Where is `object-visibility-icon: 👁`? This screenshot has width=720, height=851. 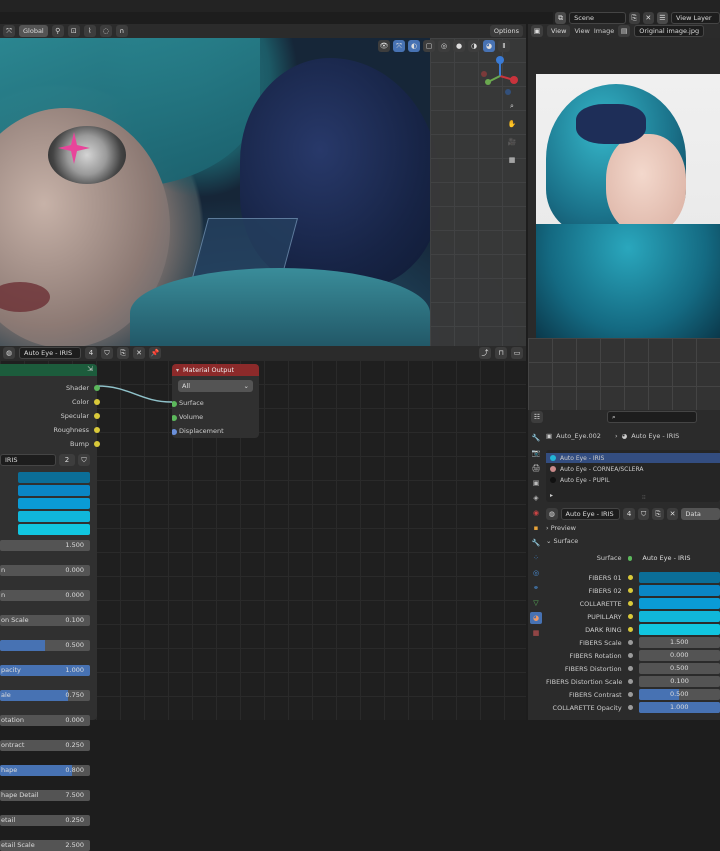
object-visibility-icon: 👁 is located at coordinates (384, 46).